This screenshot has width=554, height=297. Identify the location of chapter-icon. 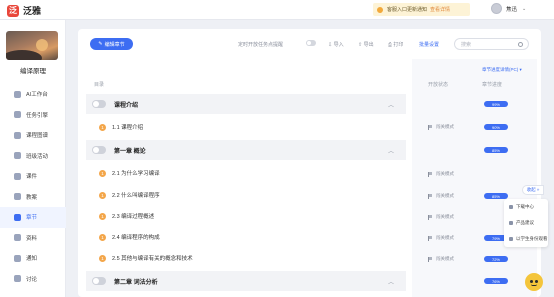
(17, 217).